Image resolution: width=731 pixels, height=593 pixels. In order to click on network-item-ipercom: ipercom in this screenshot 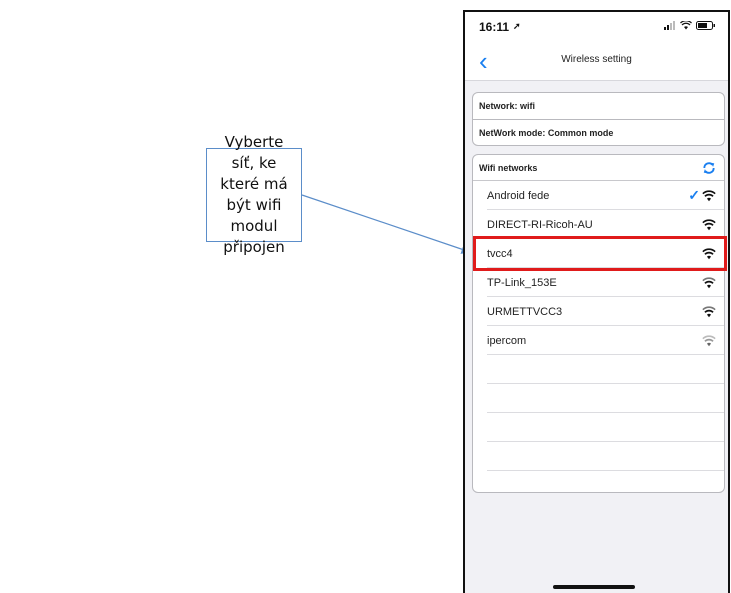, I will do `click(598, 340)`.